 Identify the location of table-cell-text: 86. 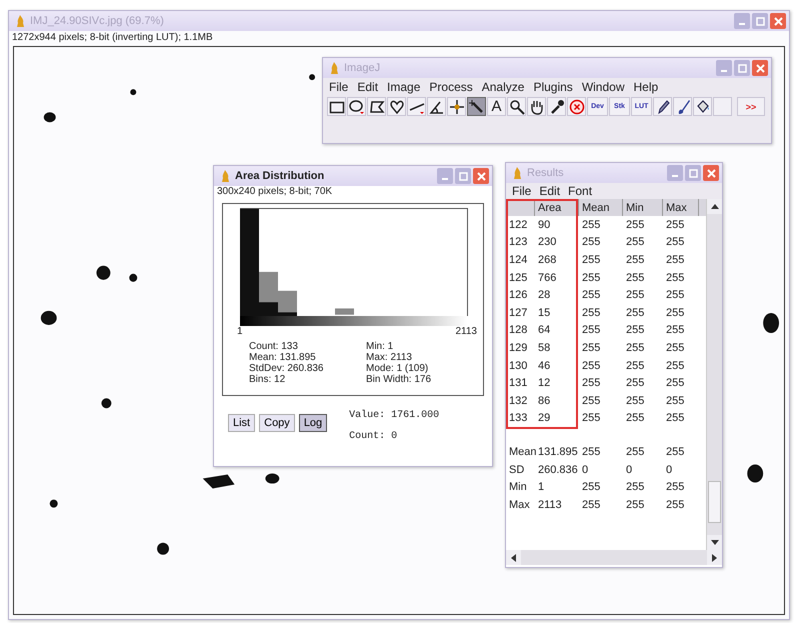
(544, 400).